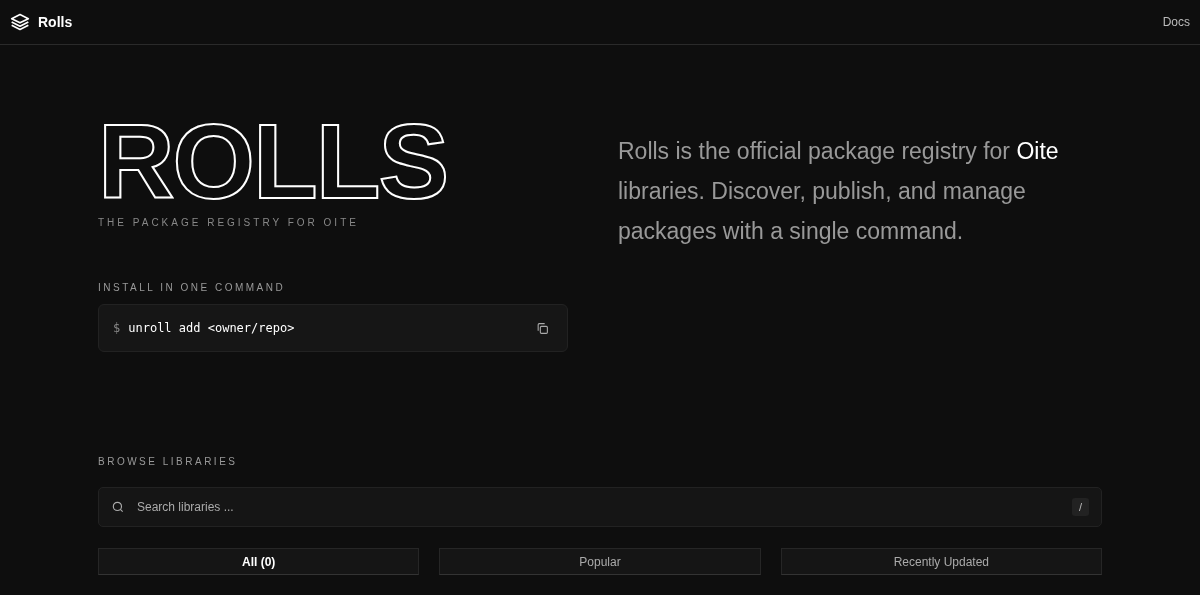 The width and height of the screenshot is (1200, 595). What do you see at coordinates (212, 328) in the screenshot?
I see `command-text: unroll add <owner/repo>` at bounding box center [212, 328].